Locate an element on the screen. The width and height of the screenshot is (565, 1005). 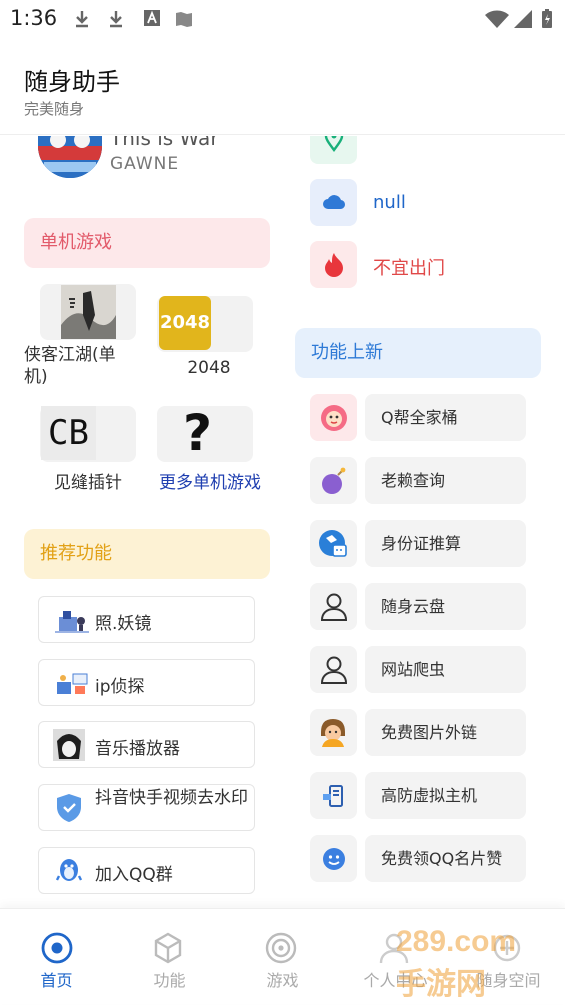
feat-btn-crawler: 网站爬虫 is located at coordinates (445, 669).